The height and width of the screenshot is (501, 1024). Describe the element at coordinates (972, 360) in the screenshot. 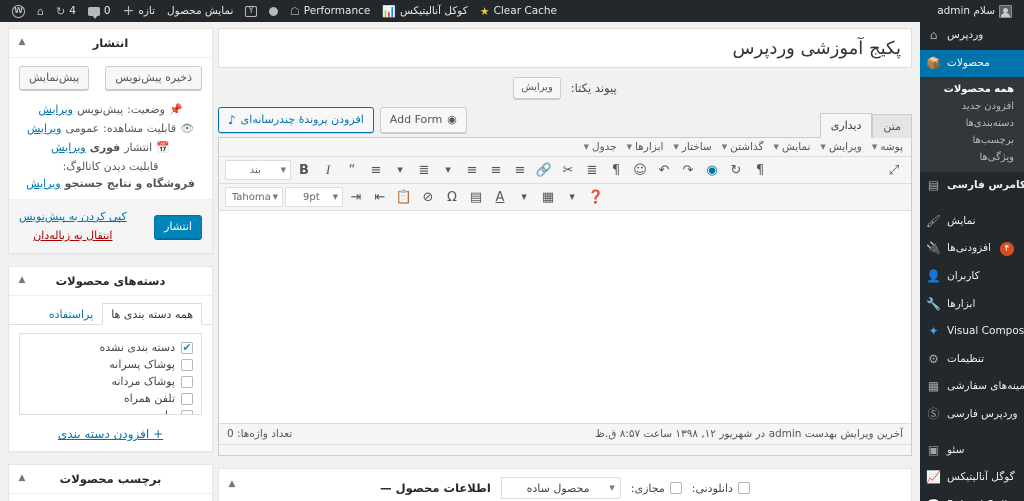

I see `sidebar-item-settings: تنظیمات ⚙` at that location.